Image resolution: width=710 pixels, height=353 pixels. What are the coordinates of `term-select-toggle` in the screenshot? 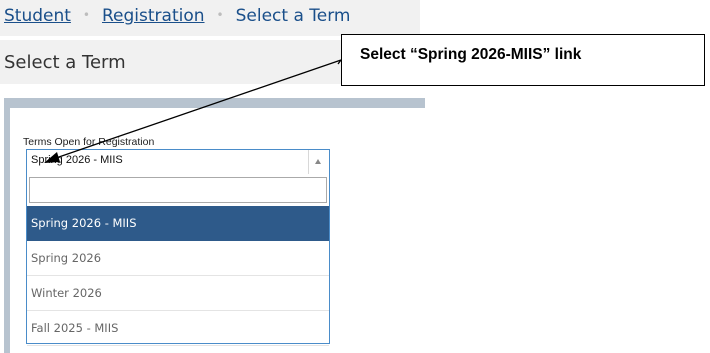 It's located at (318, 162).